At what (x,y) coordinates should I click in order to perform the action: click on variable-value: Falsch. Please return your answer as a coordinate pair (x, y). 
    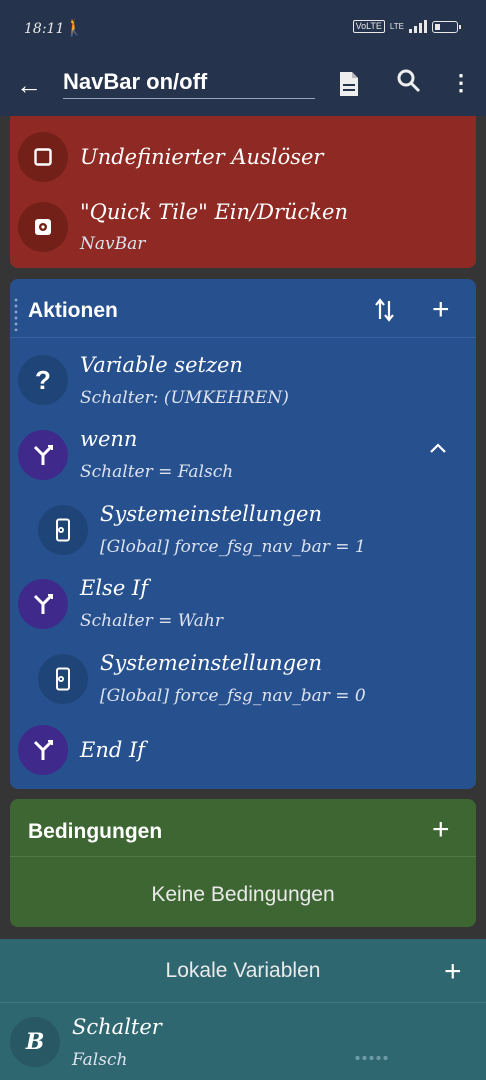
    Looking at the image, I should click on (100, 1060).